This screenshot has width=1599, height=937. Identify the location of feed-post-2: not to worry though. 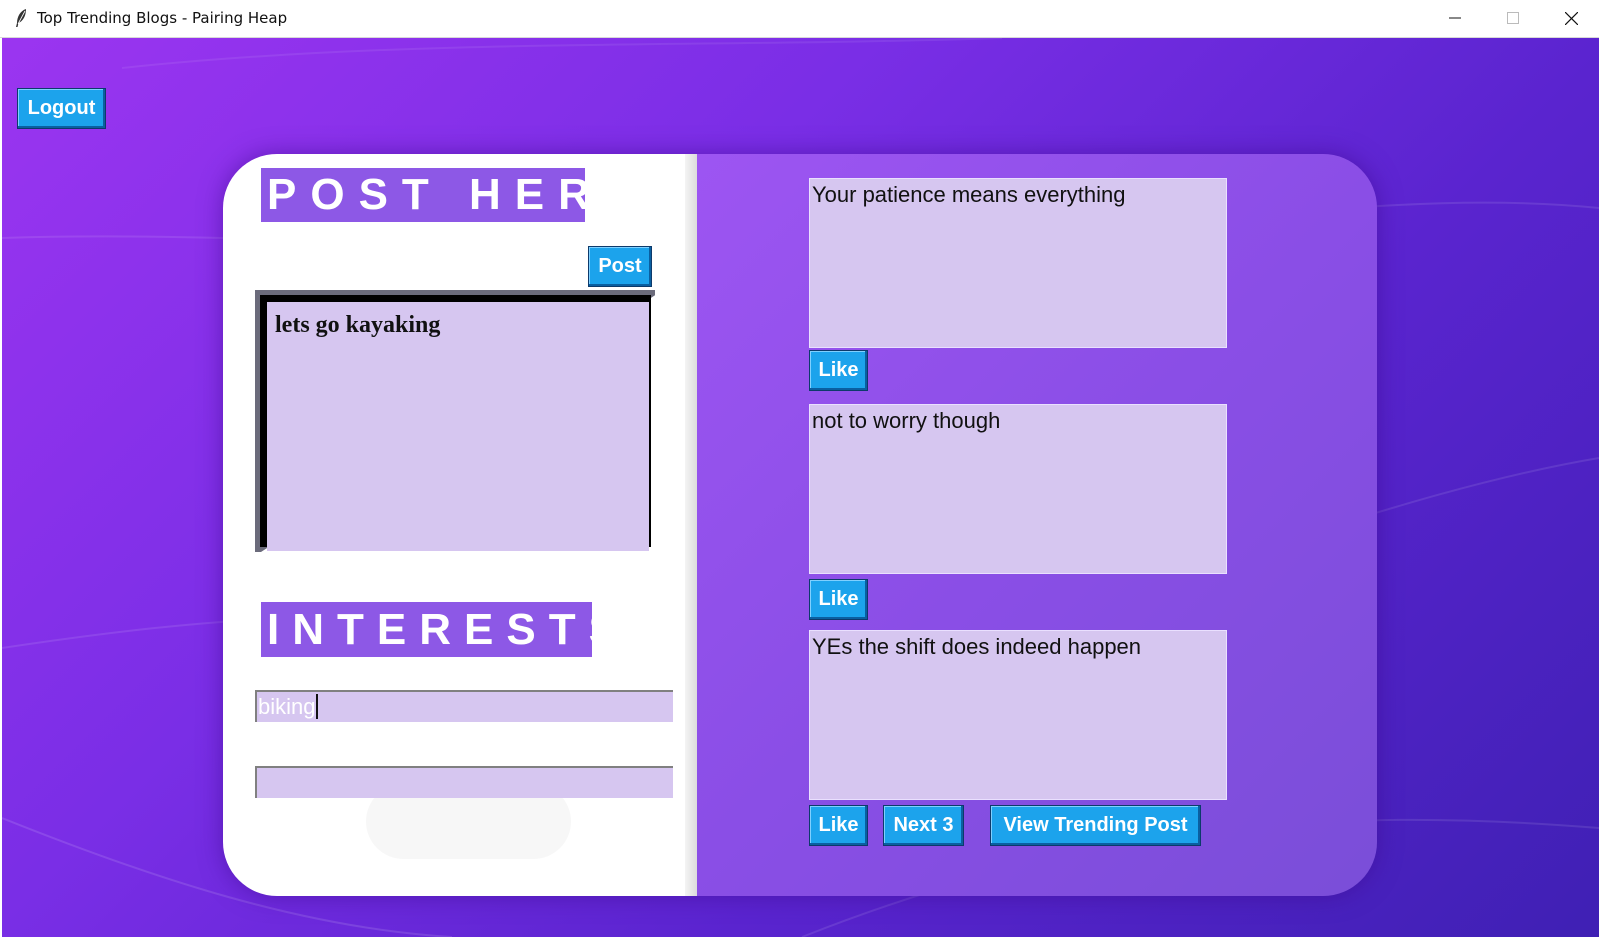
(1018, 489).